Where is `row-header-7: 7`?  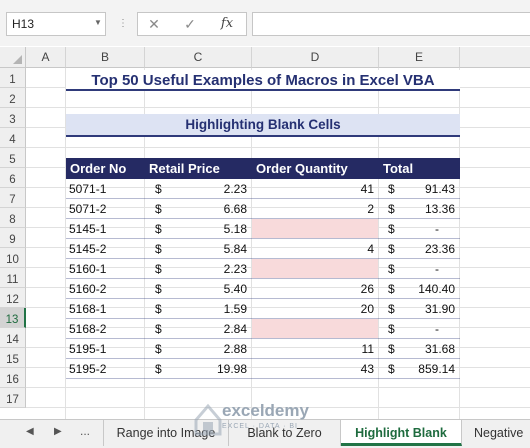
row-header-7: 7 is located at coordinates (13, 198).